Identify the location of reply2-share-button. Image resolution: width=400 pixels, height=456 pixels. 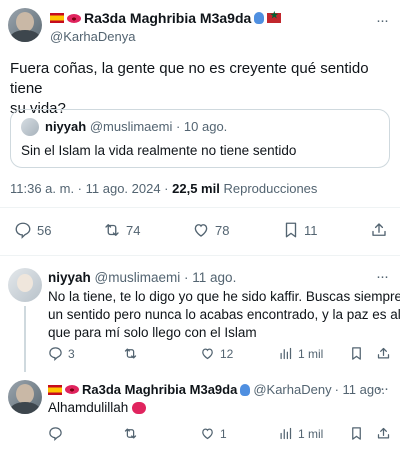
(383, 433).